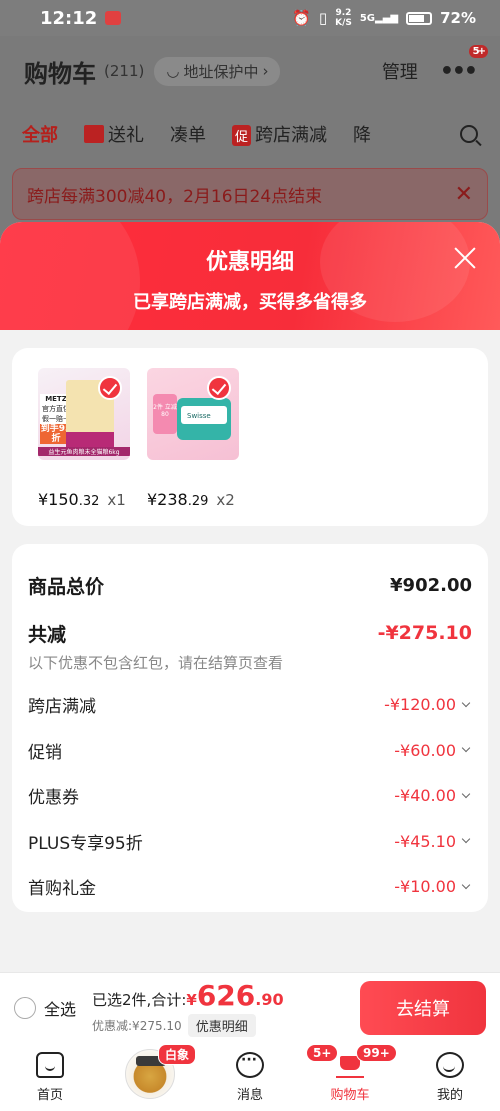 The height and width of the screenshot is (1111, 500). Describe the element at coordinates (450, 1065) in the screenshot. I see `profile-icon` at that location.